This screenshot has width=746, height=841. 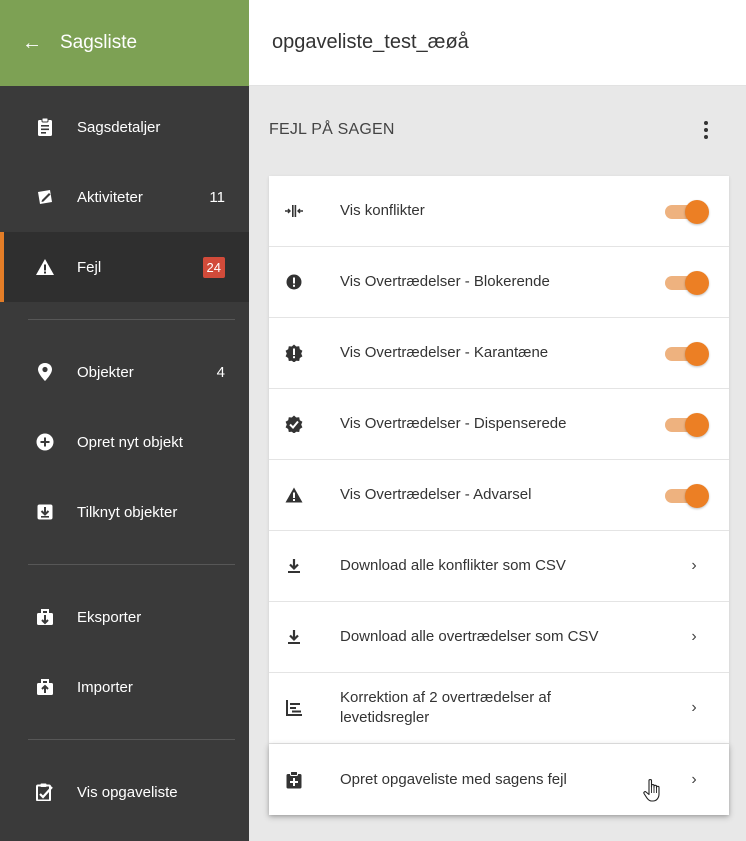 What do you see at coordinates (370, 42) in the screenshot?
I see `page-title: opgaveliste_test_æøå` at bounding box center [370, 42].